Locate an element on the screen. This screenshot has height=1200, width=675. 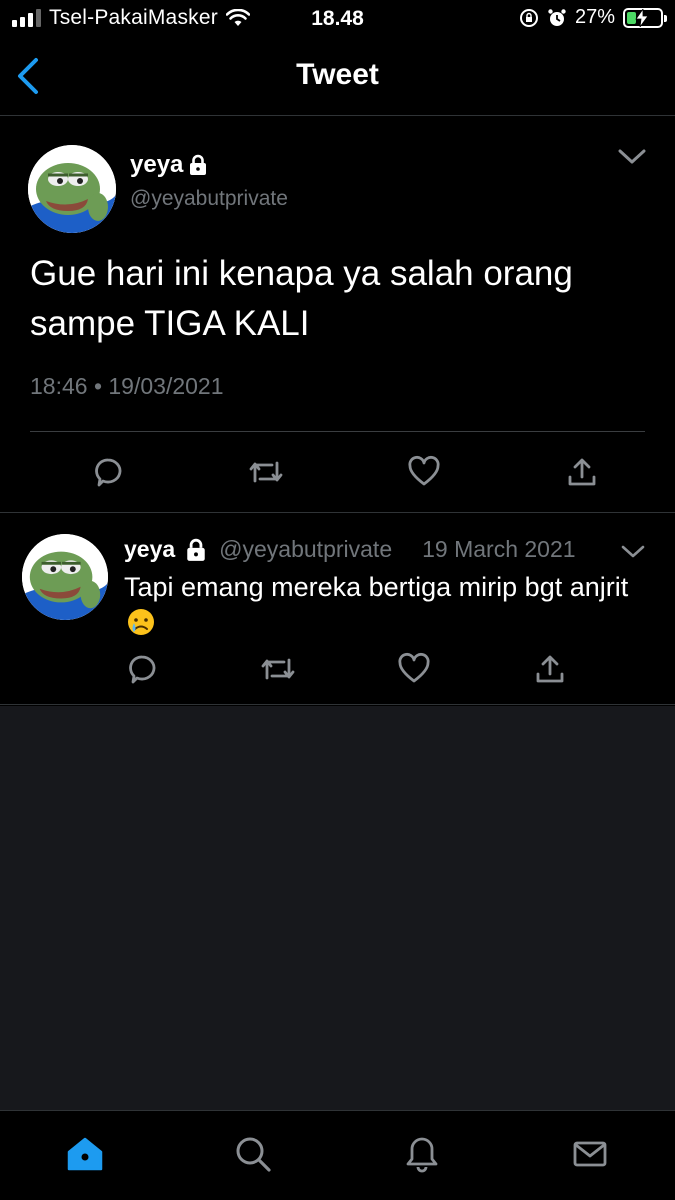
display-name-text: yeya is located at coordinates (157, 164).